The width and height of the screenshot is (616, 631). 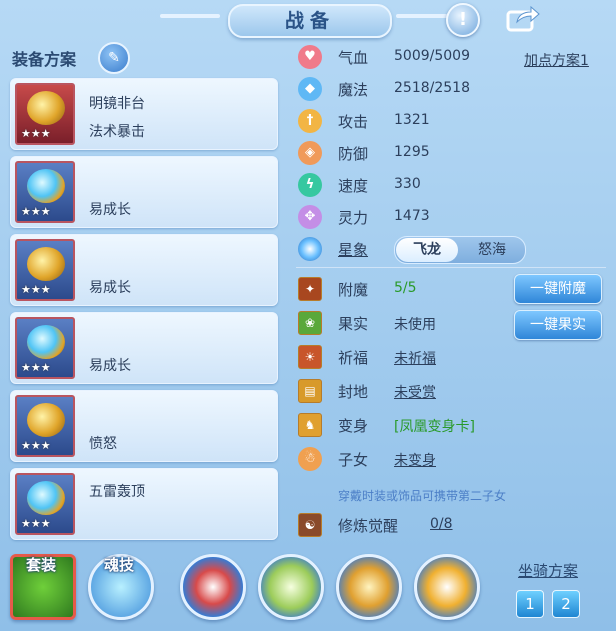 What do you see at coordinates (523, 18) in the screenshot?
I see `share-icon` at bounding box center [523, 18].